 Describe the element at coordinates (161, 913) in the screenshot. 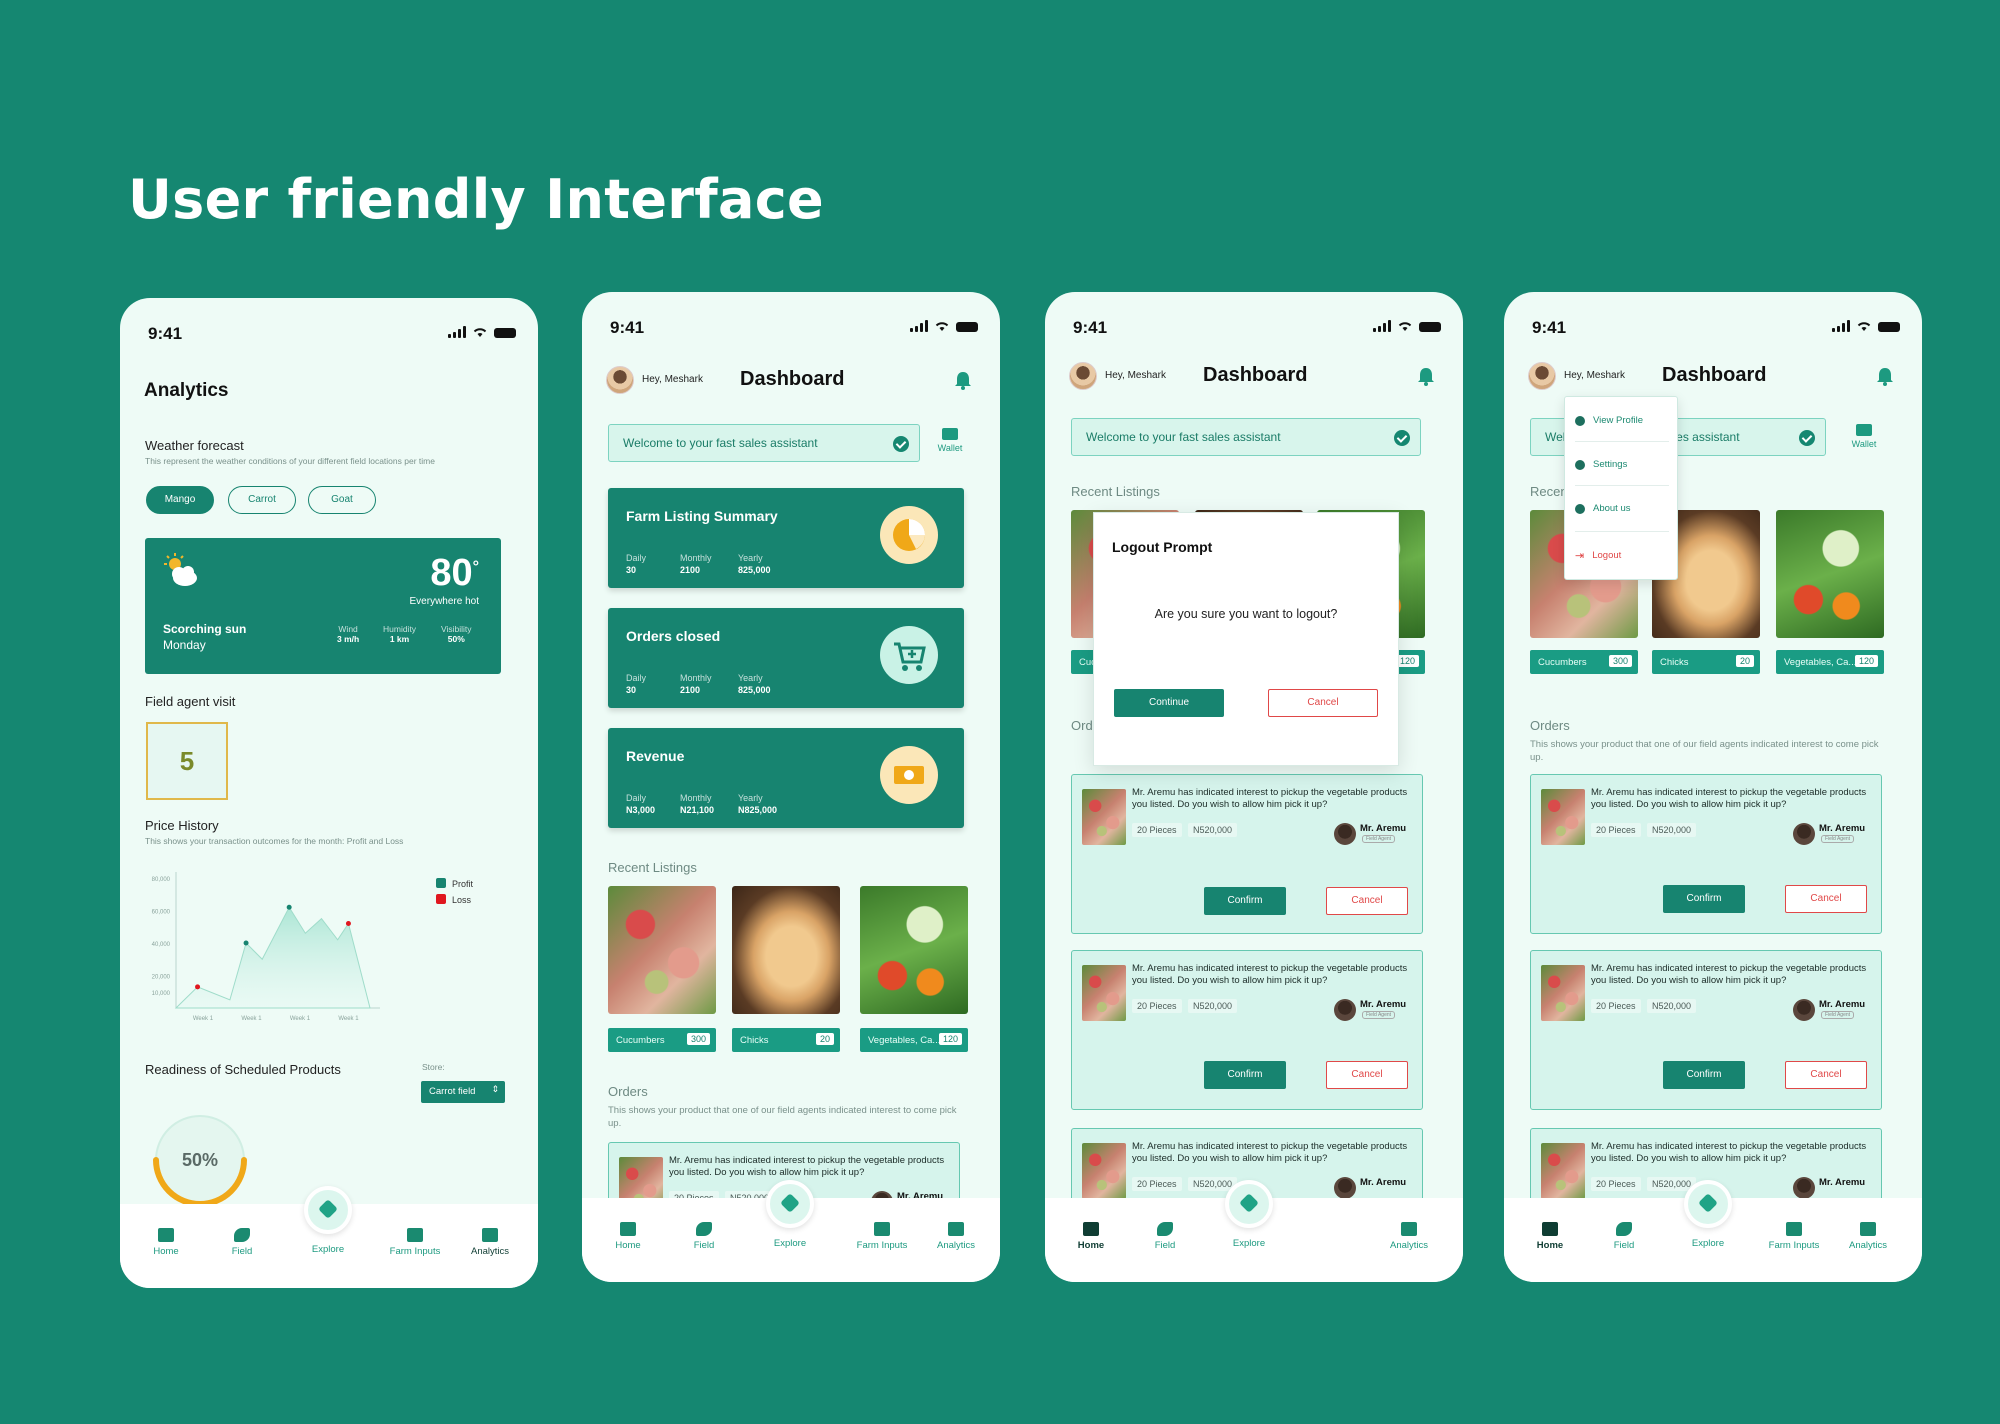

I see `y-tick-label: 60,000` at that location.